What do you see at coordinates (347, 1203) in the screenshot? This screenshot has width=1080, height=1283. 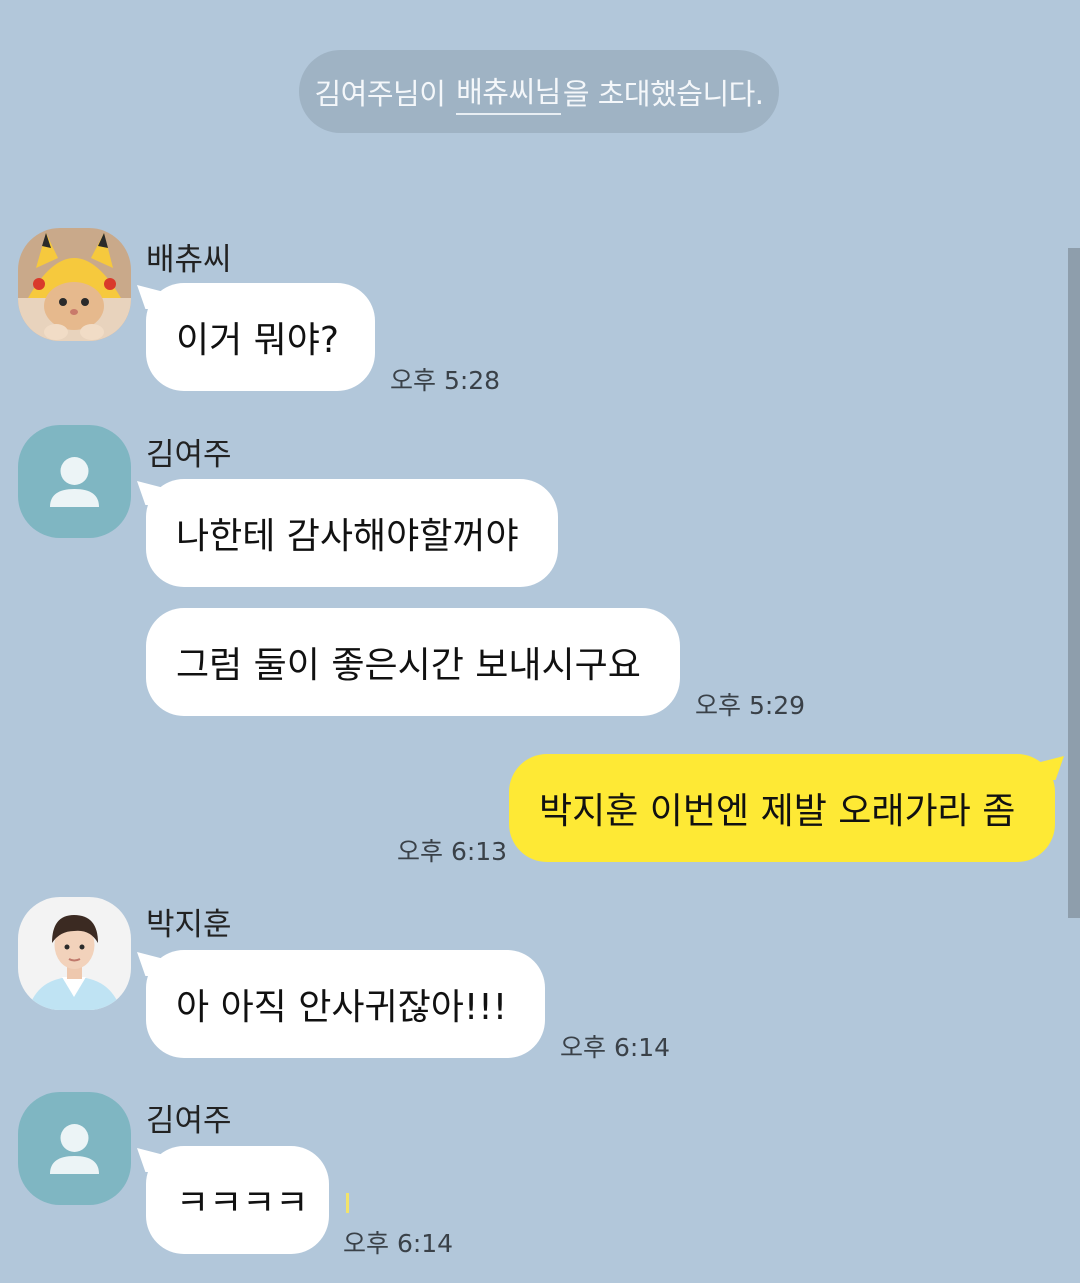 I see `text-cursor` at bounding box center [347, 1203].